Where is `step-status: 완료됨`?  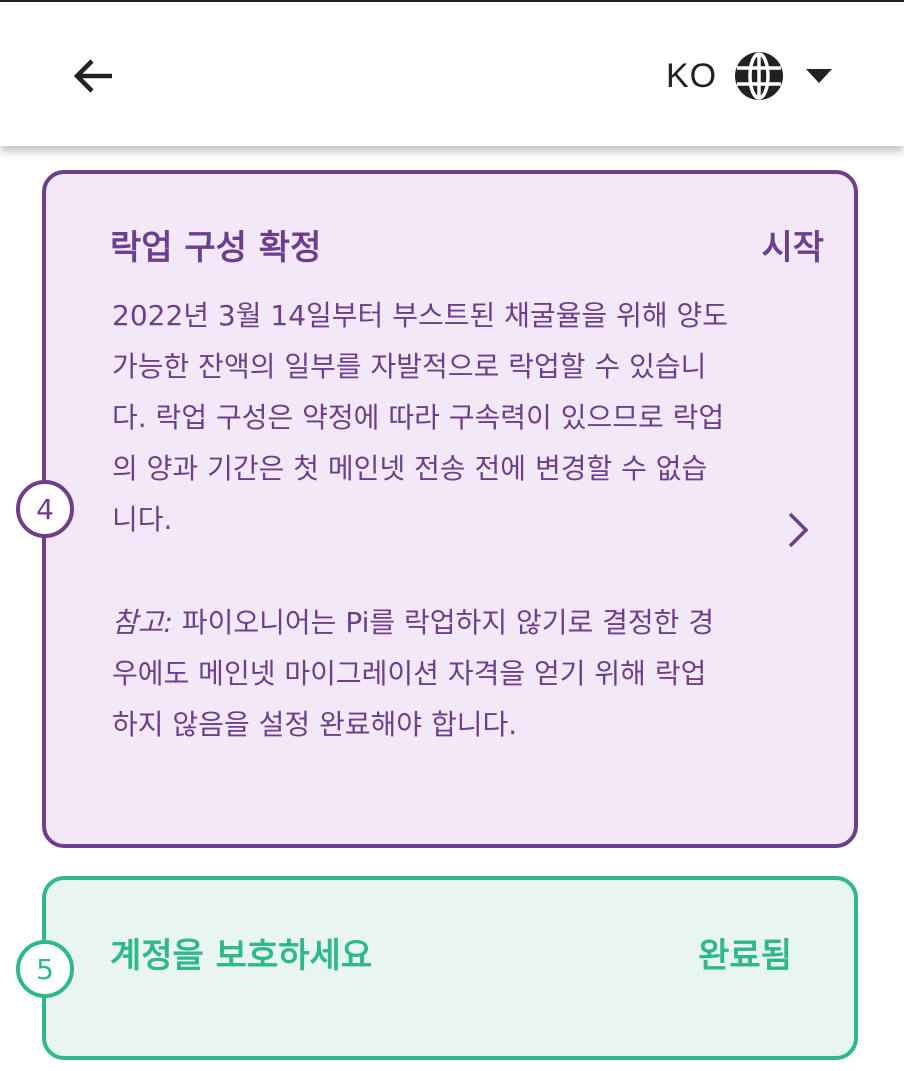
step-status: 완료됨 is located at coordinates (745, 956).